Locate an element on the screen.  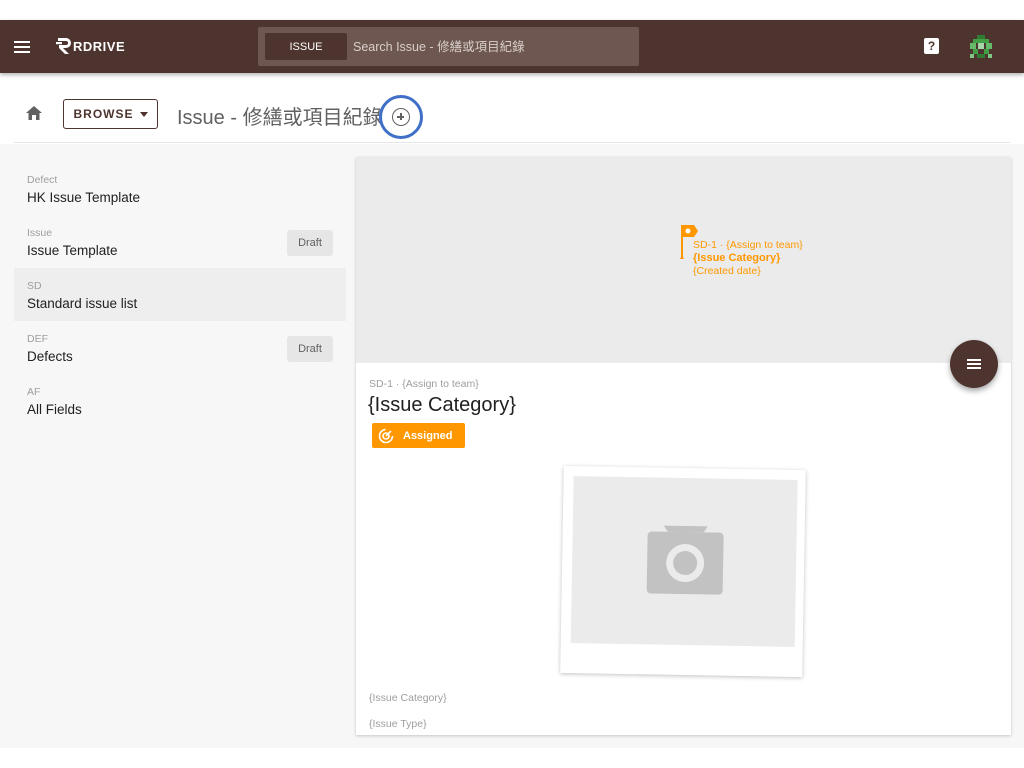
add-circle-icon is located at coordinates (401, 117).